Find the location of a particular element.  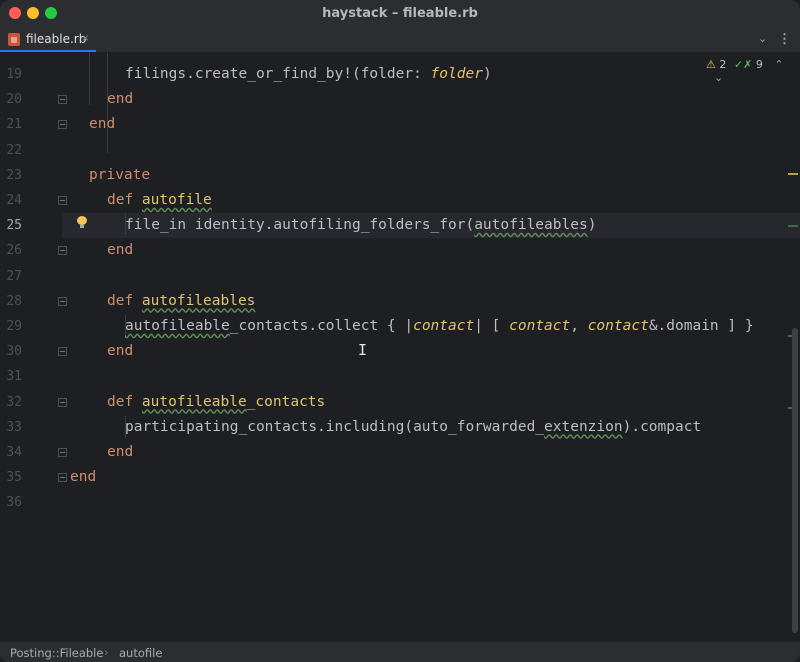

code-token: folder is located at coordinates (456, 74).